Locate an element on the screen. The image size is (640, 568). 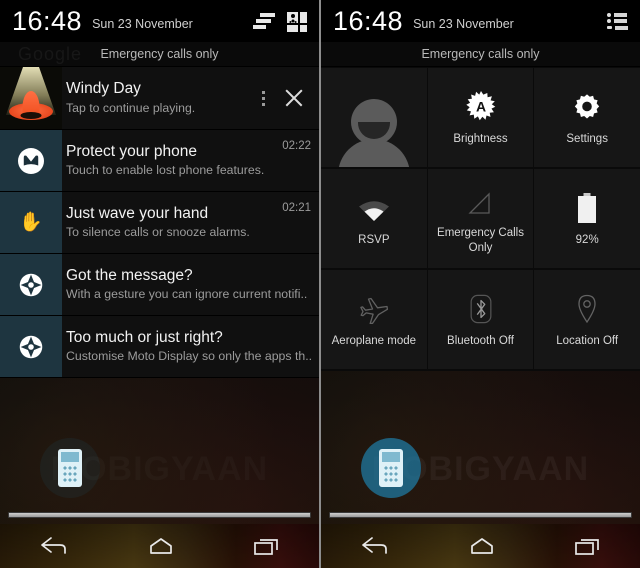
tile-aeroplane-mode: Aeroplane mode is located at coordinates (374, 319).